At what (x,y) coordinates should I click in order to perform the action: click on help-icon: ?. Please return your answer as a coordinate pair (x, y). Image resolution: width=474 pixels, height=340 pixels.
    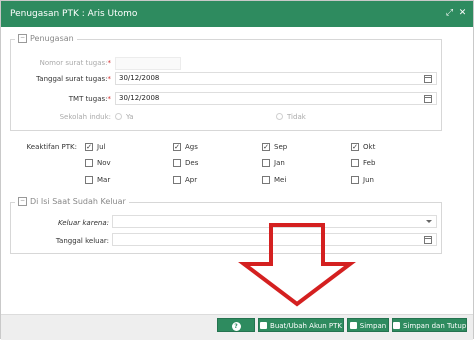
    Looking at the image, I should click on (236, 326).